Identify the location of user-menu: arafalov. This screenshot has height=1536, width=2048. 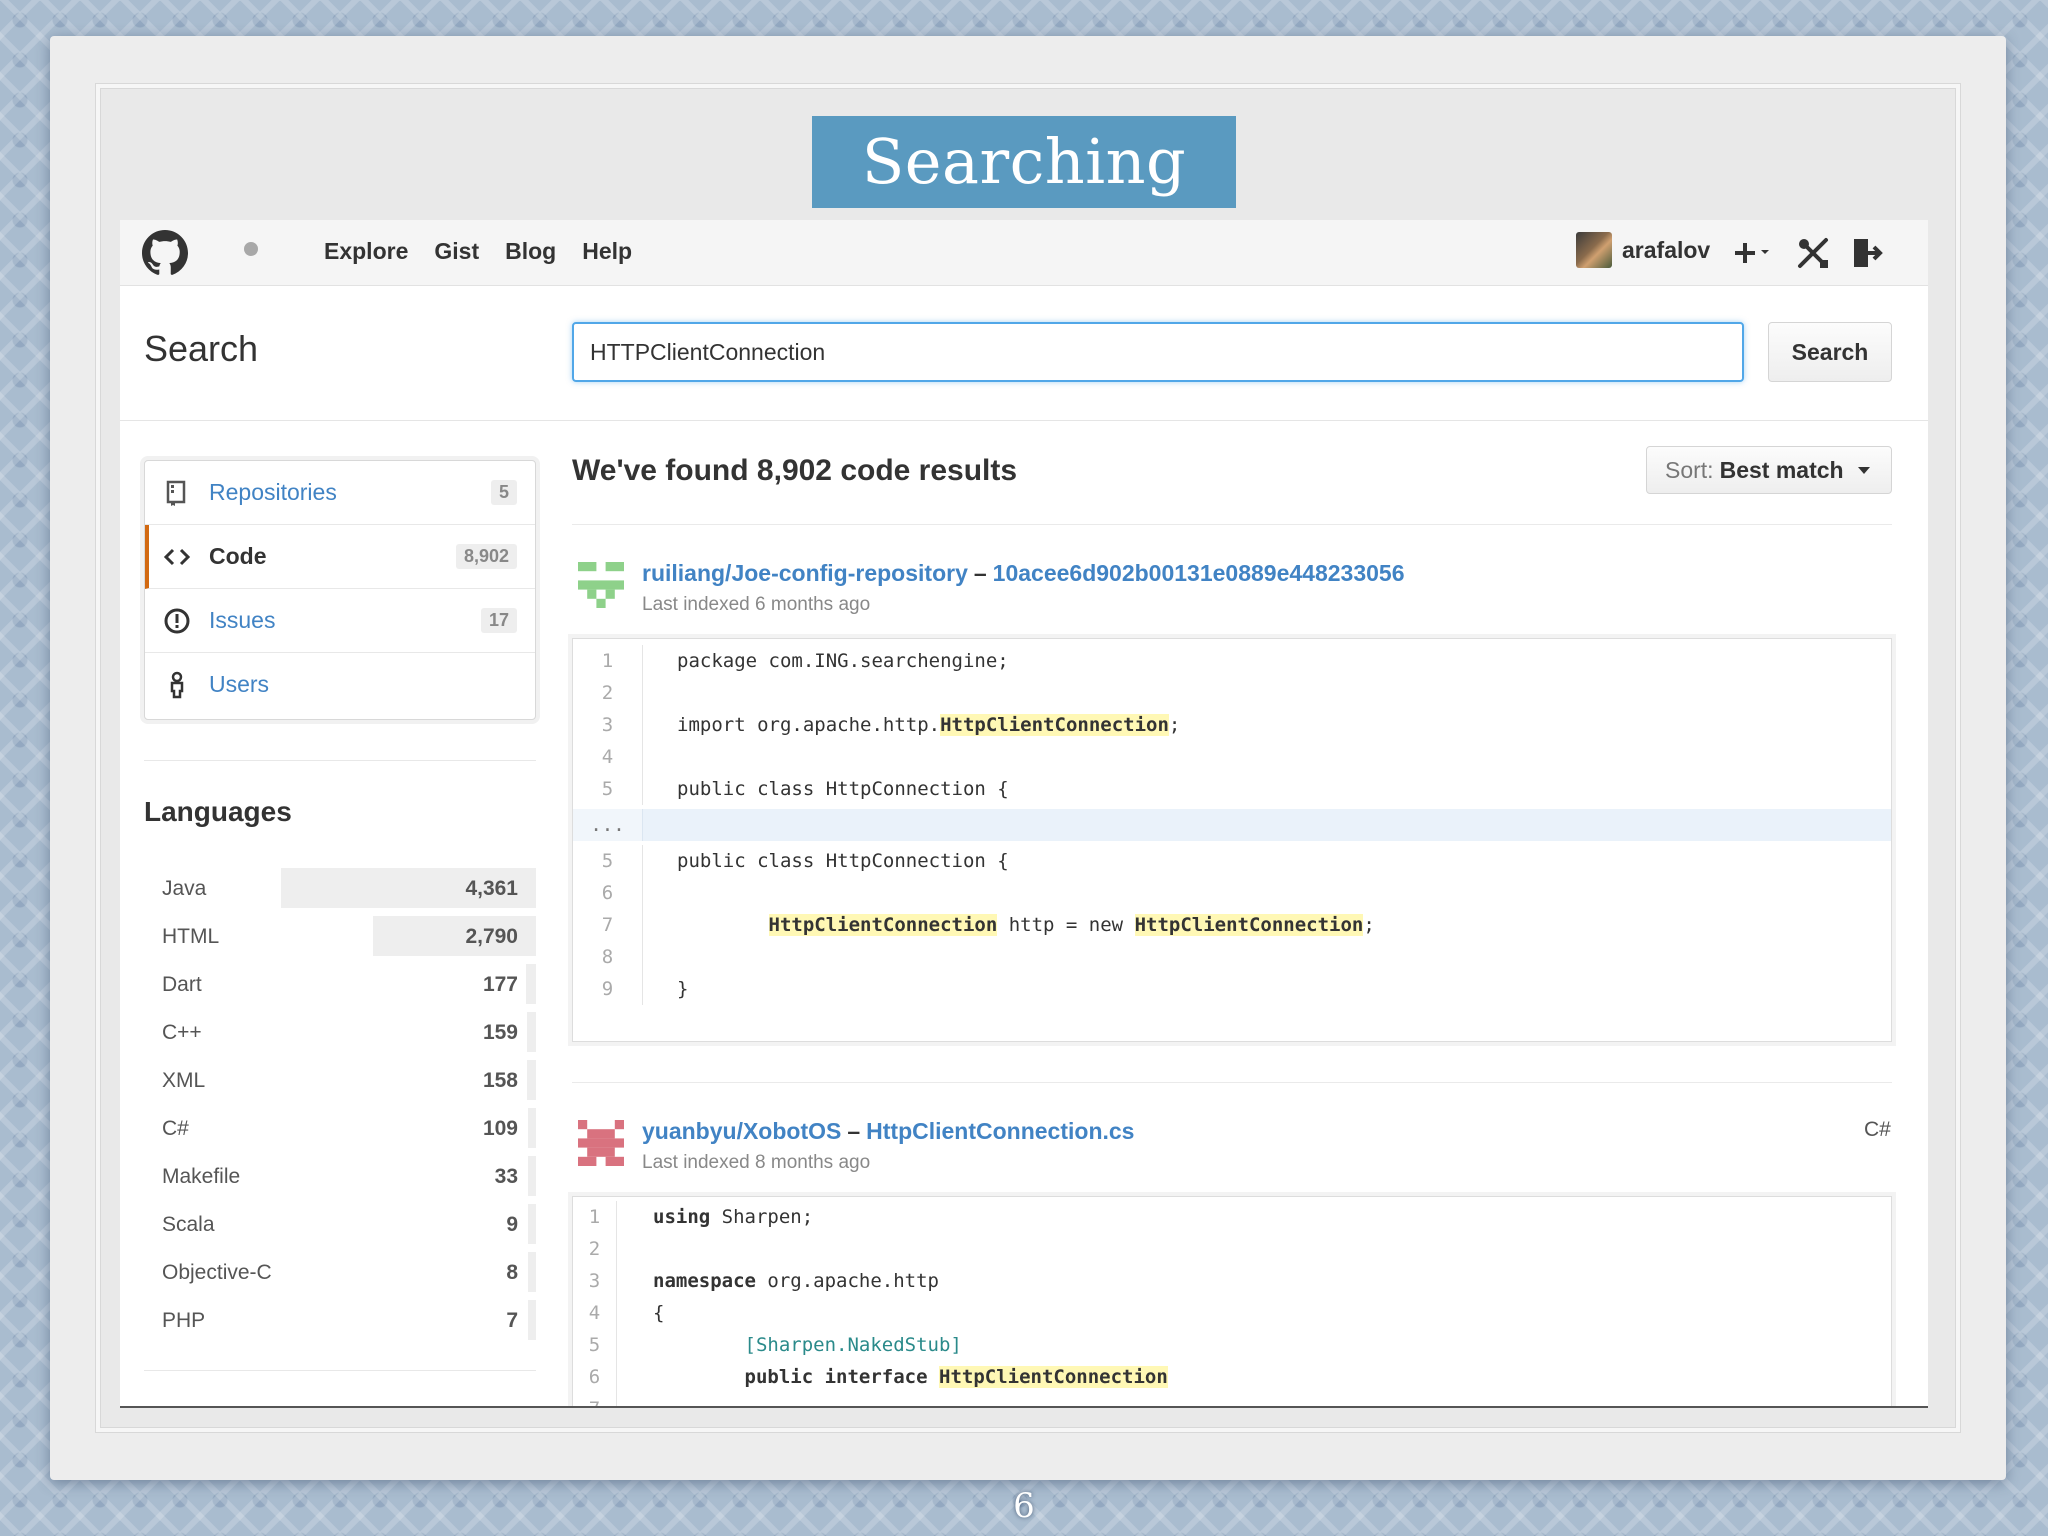
(1643, 250).